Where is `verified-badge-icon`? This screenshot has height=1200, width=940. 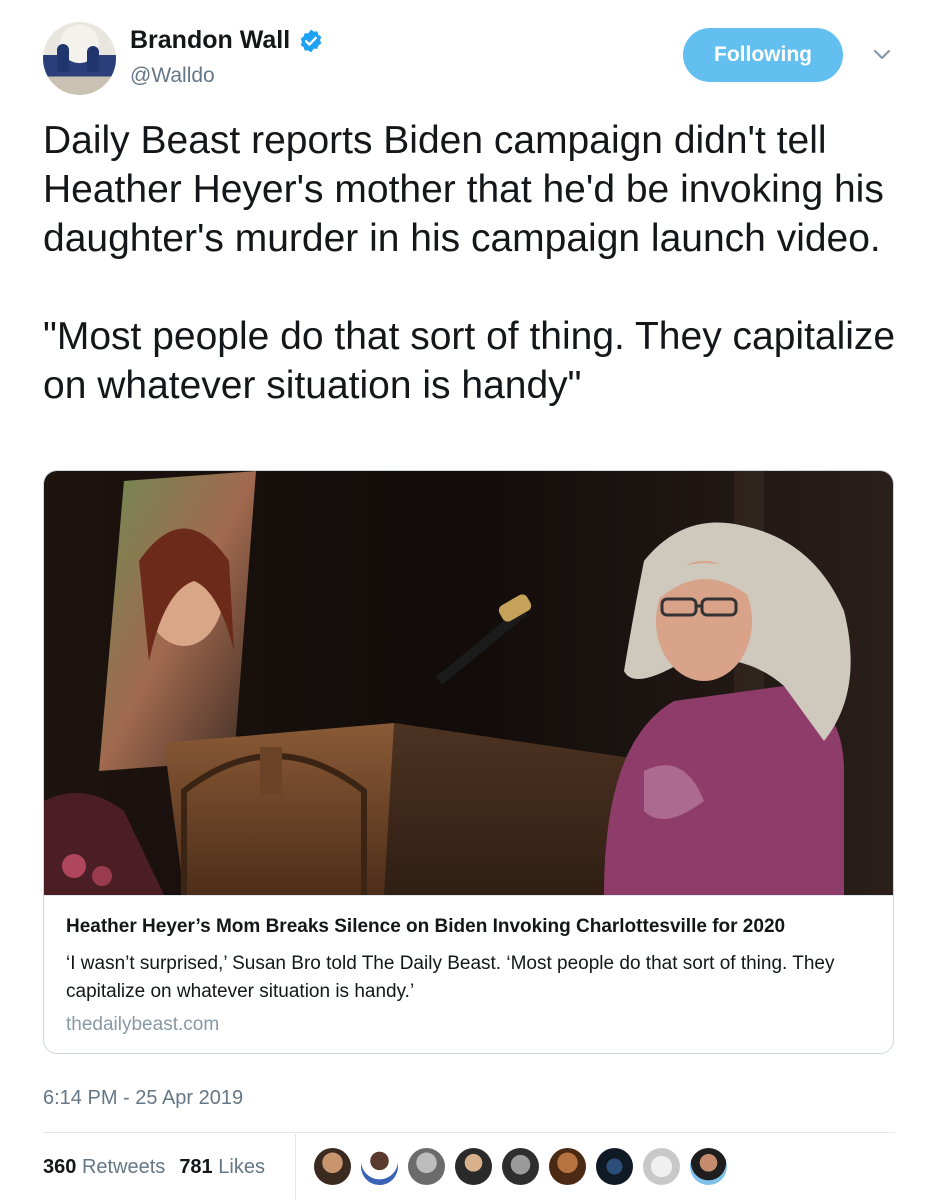
verified-badge-icon is located at coordinates (311, 40).